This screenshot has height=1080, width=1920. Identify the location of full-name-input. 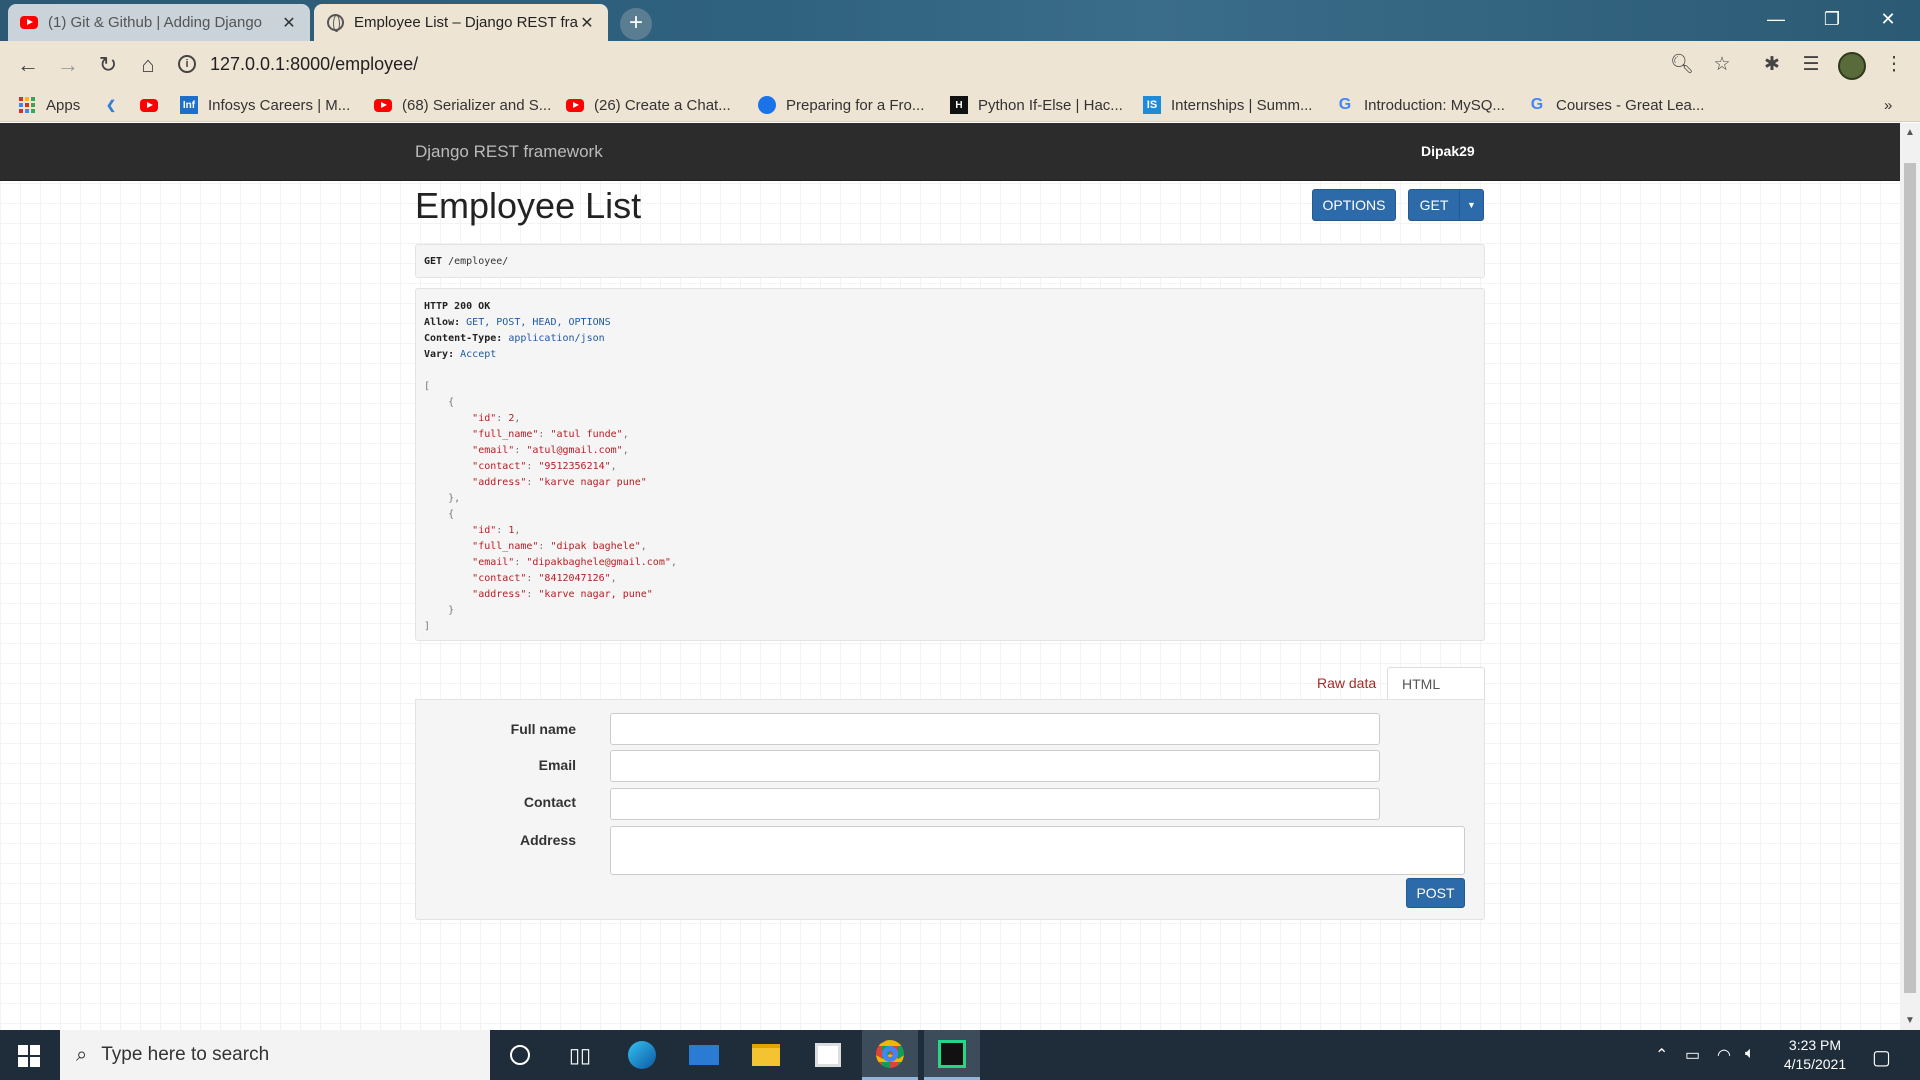
(995, 729).